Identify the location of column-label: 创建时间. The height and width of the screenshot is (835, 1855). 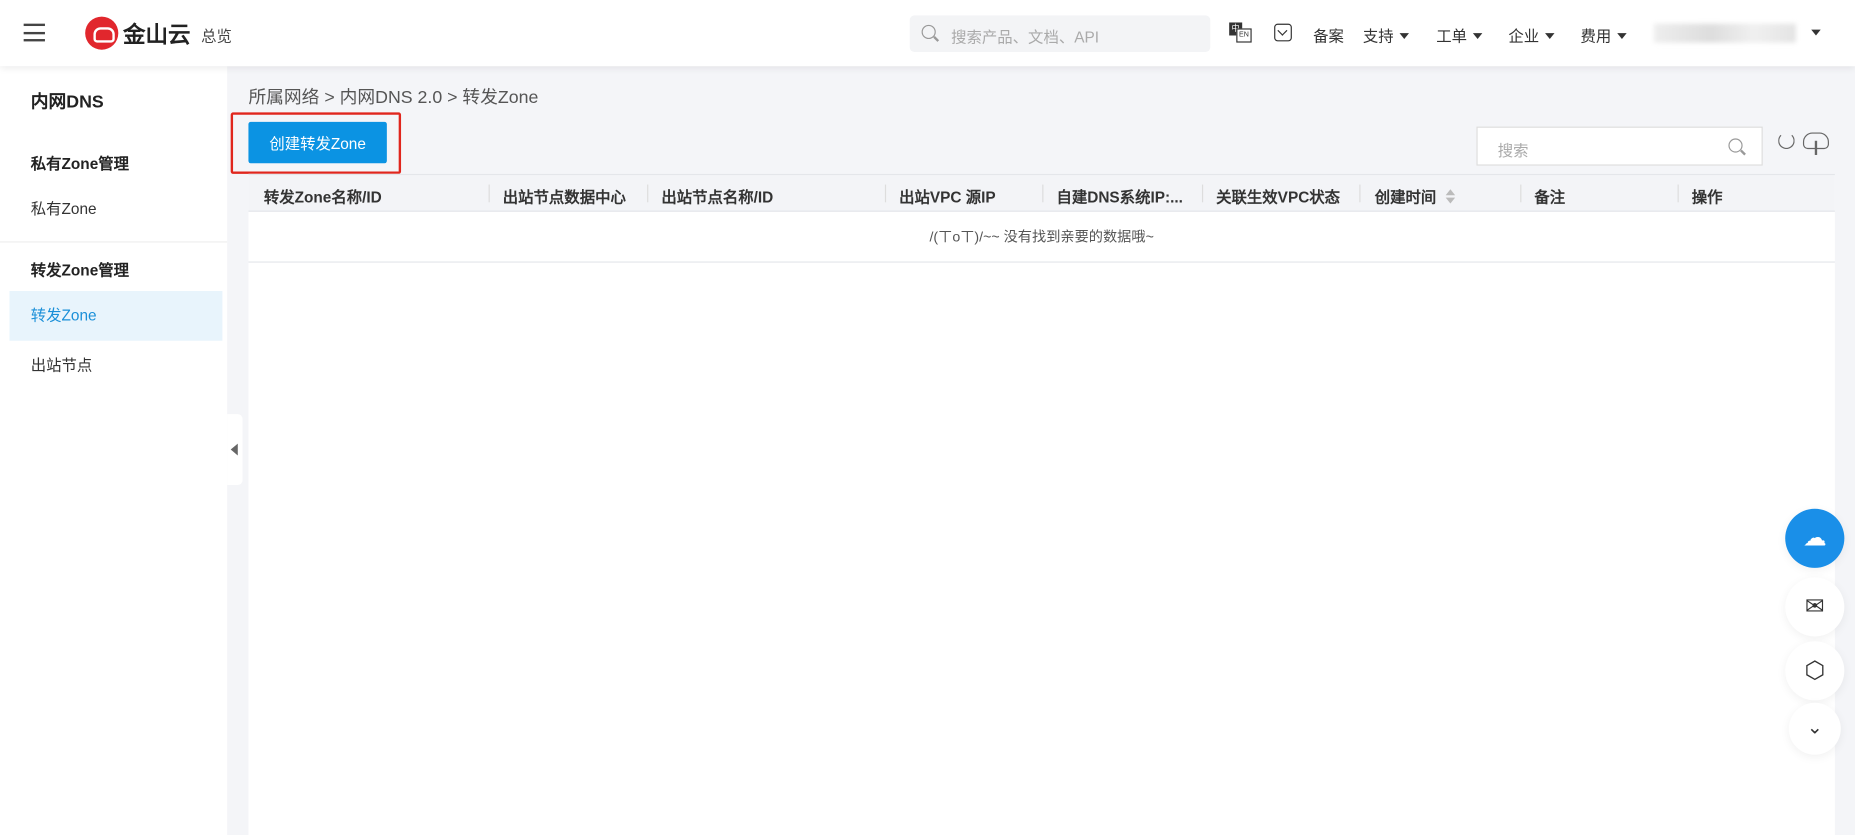
(1405, 197).